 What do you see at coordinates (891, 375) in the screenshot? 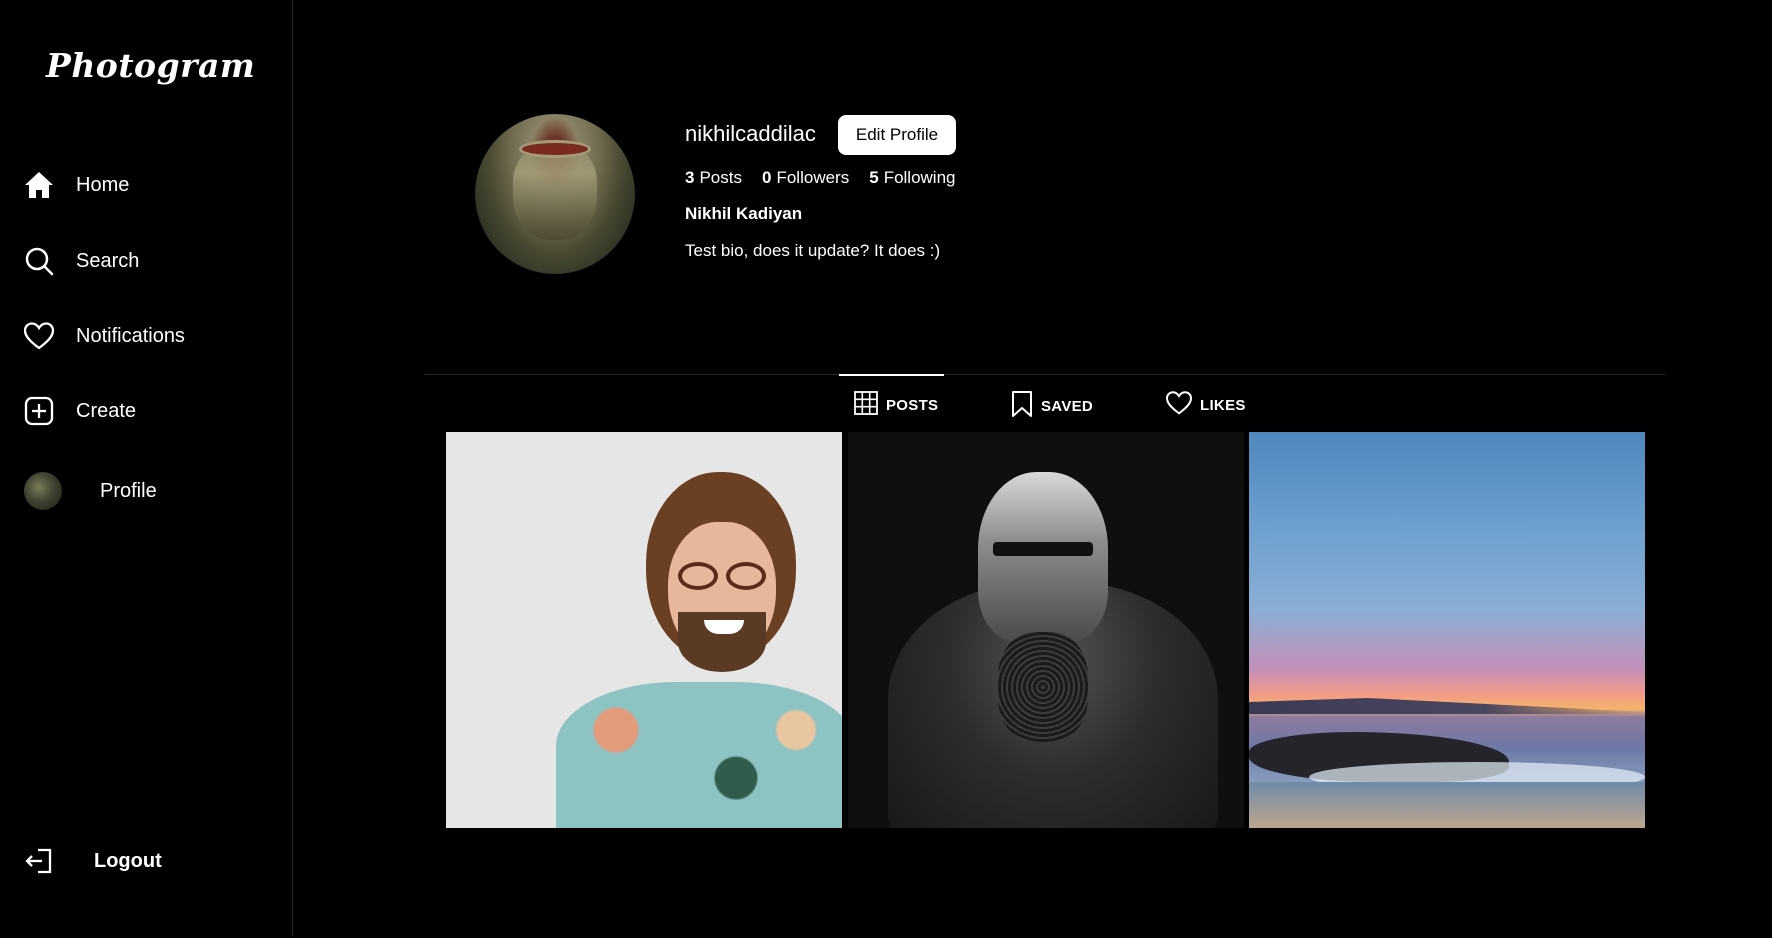
I see `active-tab-indicator` at bounding box center [891, 375].